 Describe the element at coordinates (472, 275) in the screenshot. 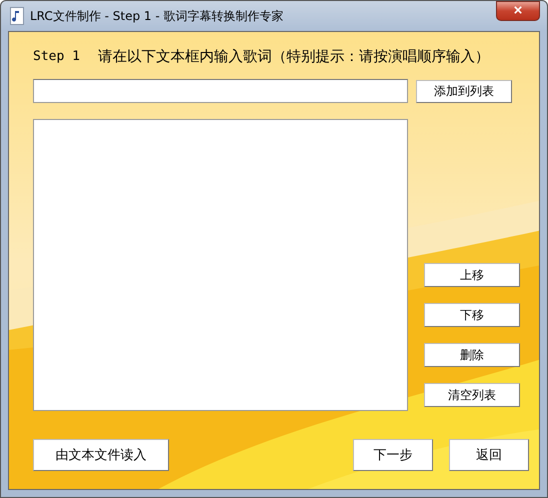

I see `move-up-button: 上移` at that location.